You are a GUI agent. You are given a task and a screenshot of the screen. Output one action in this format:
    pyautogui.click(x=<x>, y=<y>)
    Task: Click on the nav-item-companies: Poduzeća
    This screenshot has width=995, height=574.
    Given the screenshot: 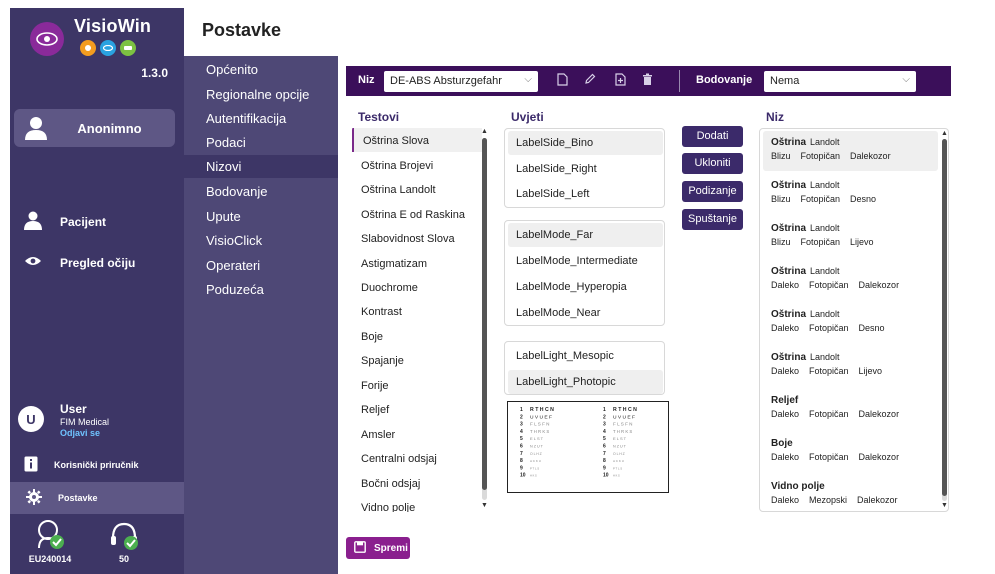 What is the action you would take?
    pyautogui.click(x=235, y=289)
    